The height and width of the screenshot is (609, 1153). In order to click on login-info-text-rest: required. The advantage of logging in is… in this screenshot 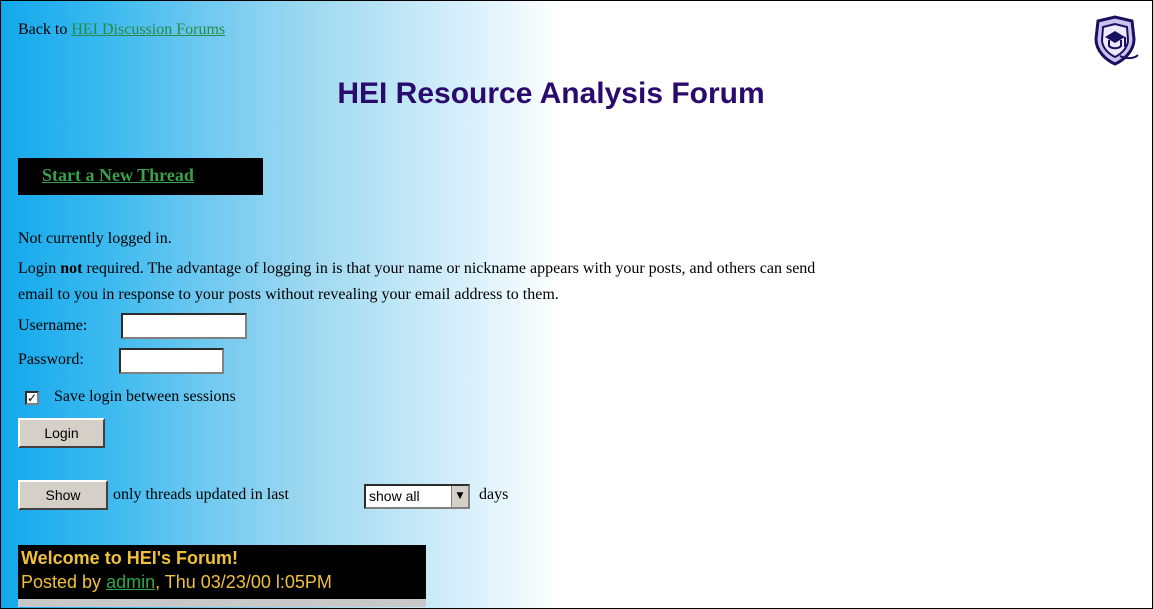, I will do `click(449, 268)`.